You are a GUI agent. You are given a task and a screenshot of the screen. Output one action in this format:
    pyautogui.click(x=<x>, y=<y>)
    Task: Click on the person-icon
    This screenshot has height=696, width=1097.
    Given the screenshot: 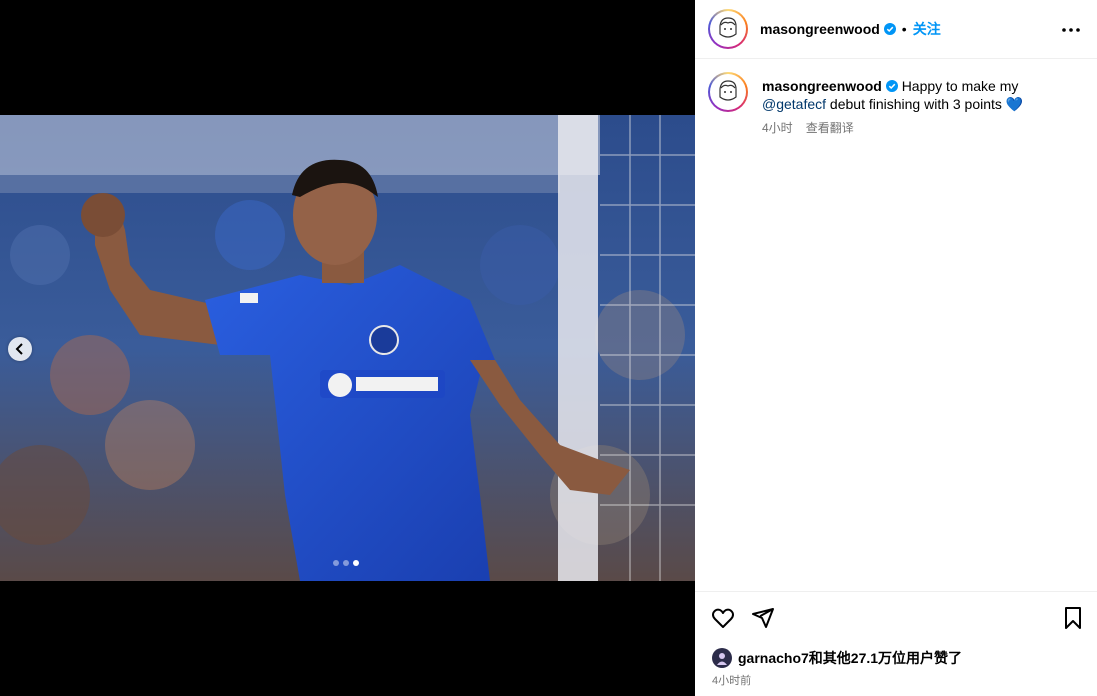 What is the action you would take?
    pyautogui.click(x=722, y=659)
    